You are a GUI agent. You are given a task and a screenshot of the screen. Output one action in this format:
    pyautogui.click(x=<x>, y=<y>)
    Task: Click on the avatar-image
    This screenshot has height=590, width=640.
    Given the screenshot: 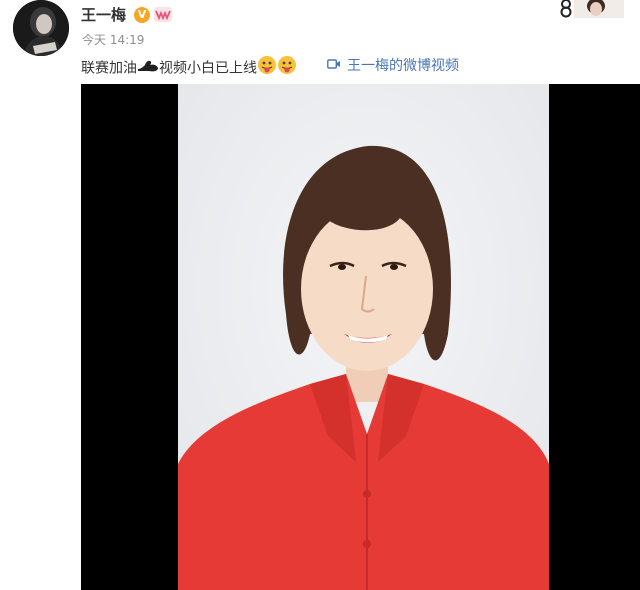 What is the action you would take?
    pyautogui.click(x=41, y=28)
    